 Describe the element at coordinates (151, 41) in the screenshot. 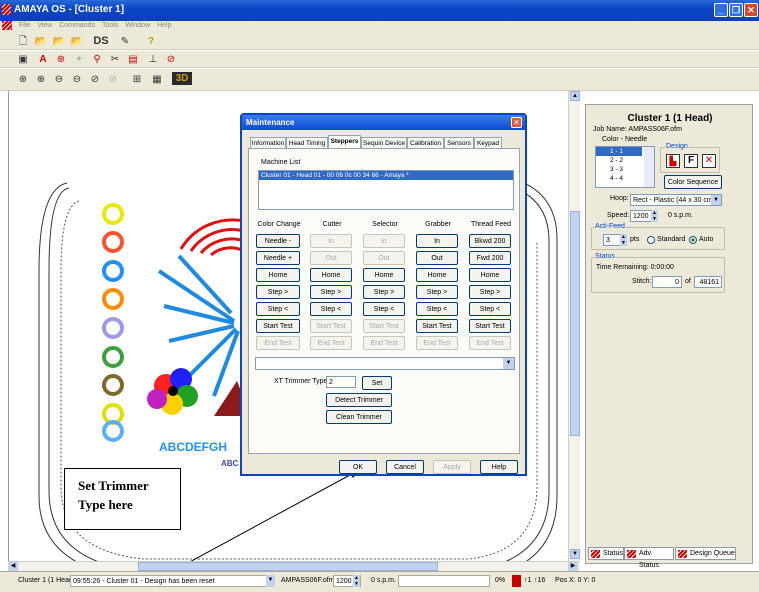

I see `help-question-icon: ?` at that location.